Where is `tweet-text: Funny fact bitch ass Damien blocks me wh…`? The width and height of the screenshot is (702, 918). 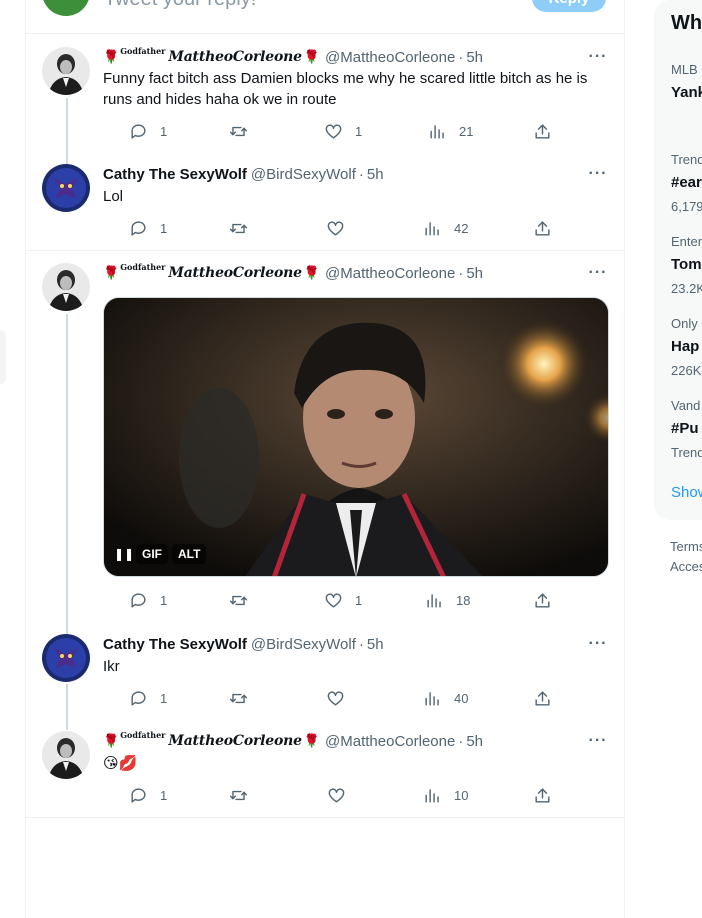 tweet-text: Funny fact bitch ass Damien blocks me wh… is located at coordinates (345, 89).